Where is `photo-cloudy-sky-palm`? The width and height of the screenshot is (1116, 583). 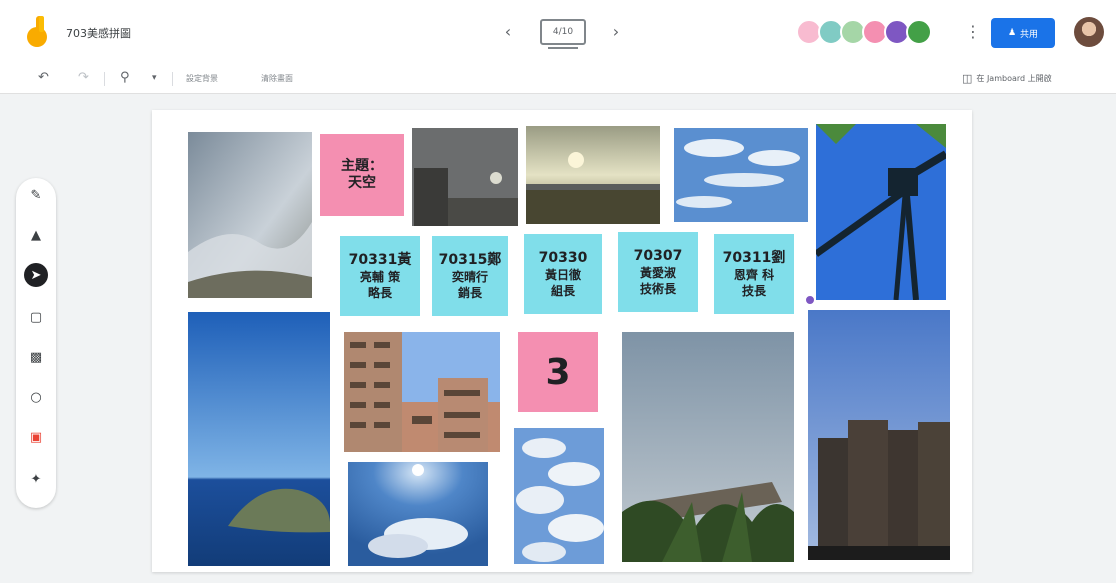 photo-cloudy-sky-palm is located at coordinates (708, 447).